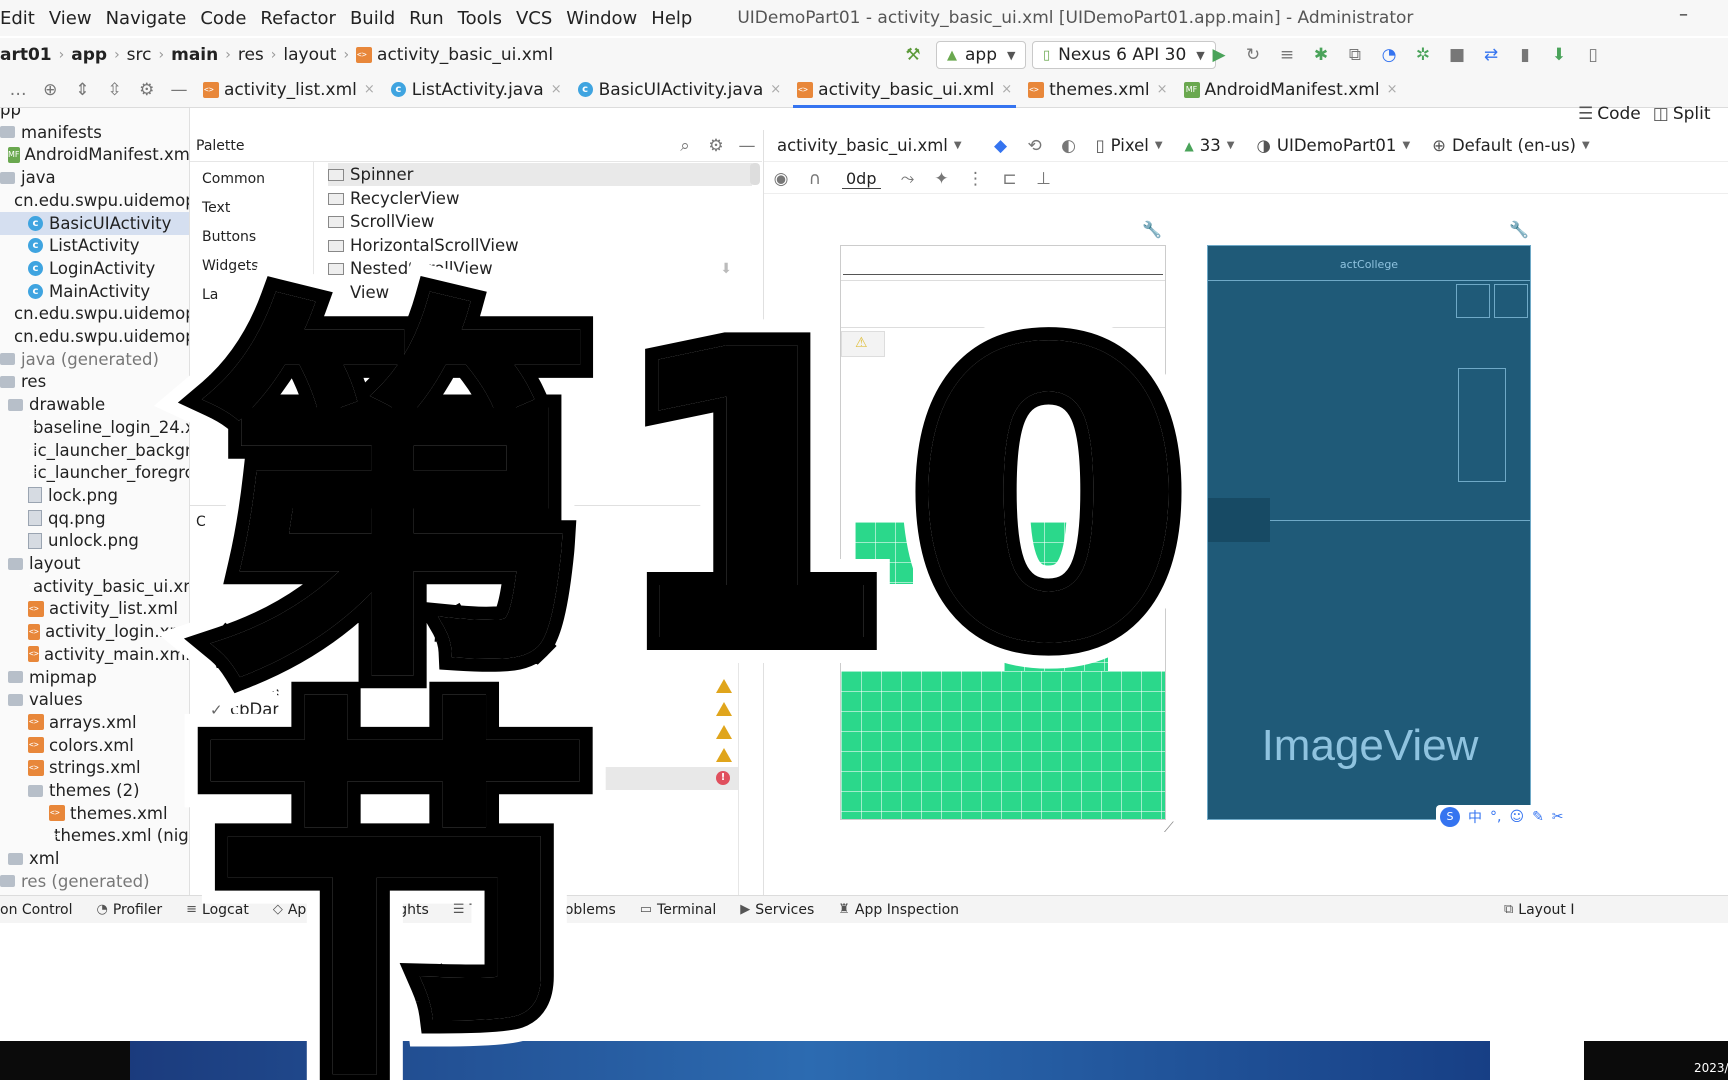 The width and height of the screenshot is (1728, 1080). What do you see at coordinates (289, 90) in the screenshot?
I see `tab-activity-list-xml: activity_list.xml ×` at bounding box center [289, 90].